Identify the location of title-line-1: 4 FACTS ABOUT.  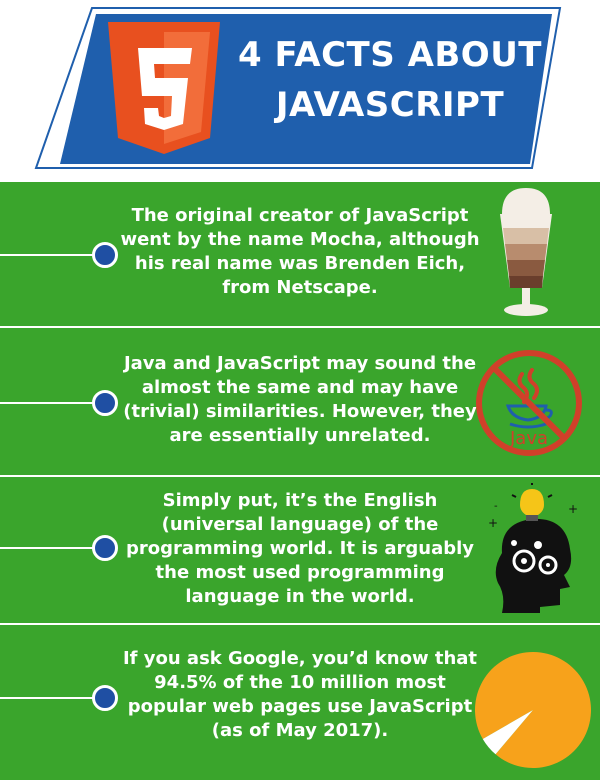
(390, 55).